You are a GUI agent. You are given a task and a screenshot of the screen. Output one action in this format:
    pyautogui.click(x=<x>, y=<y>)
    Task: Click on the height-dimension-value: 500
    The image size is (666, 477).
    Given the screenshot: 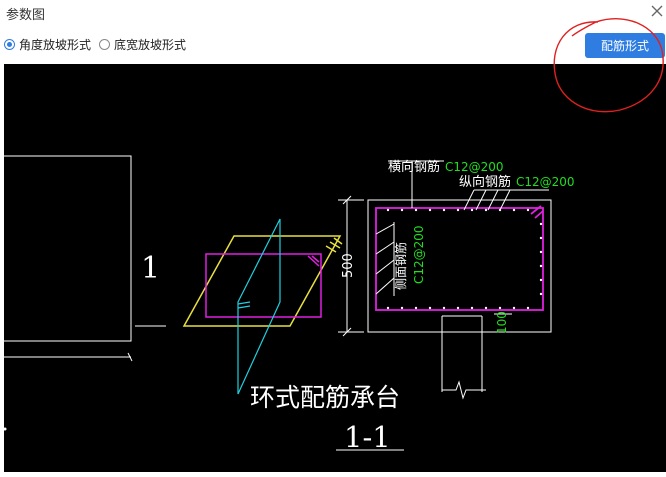 What is the action you would take?
    pyautogui.click(x=348, y=265)
    